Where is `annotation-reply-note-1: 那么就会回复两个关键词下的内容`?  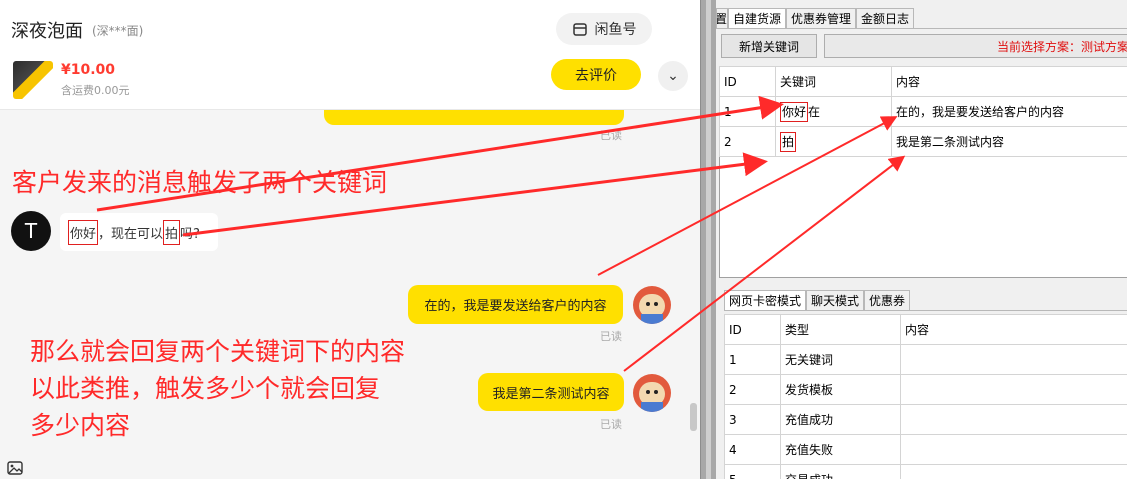
annotation-reply-note-1: 那么就会回复两个关键词下的内容 is located at coordinates (218, 351).